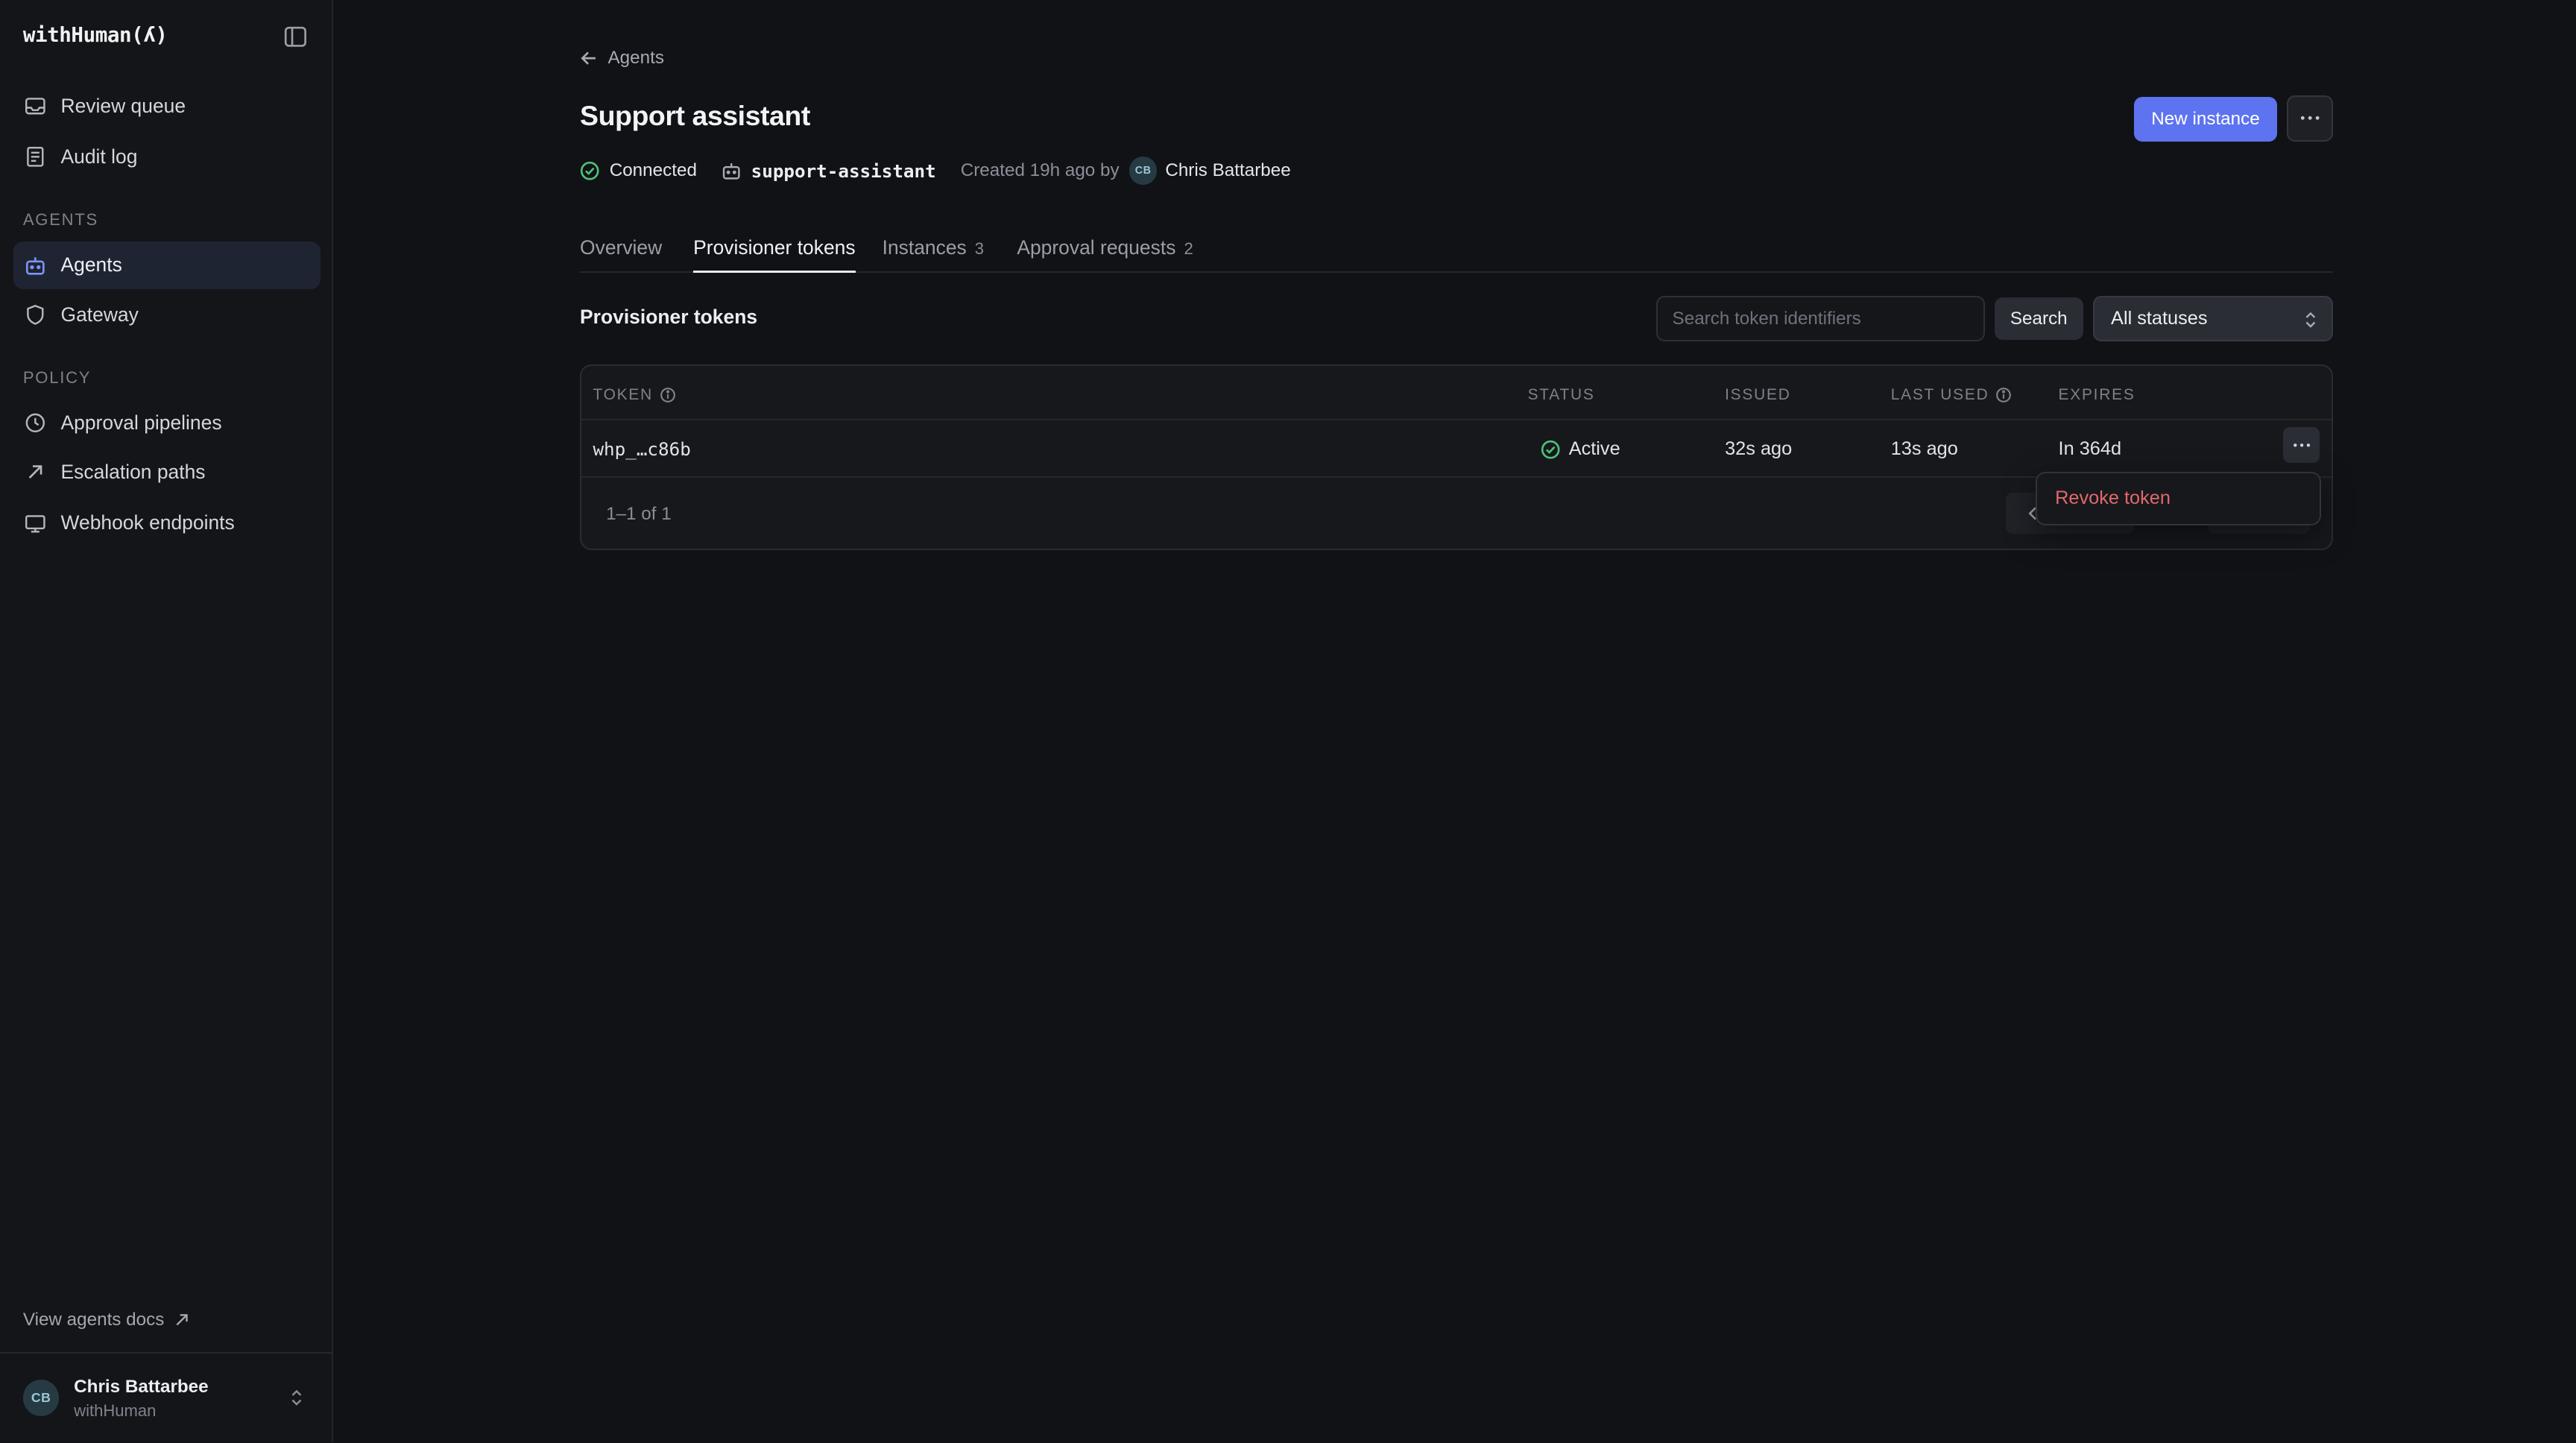 The image size is (2576, 1443). What do you see at coordinates (115, 1410) in the screenshot?
I see `user-org: withHuman` at bounding box center [115, 1410].